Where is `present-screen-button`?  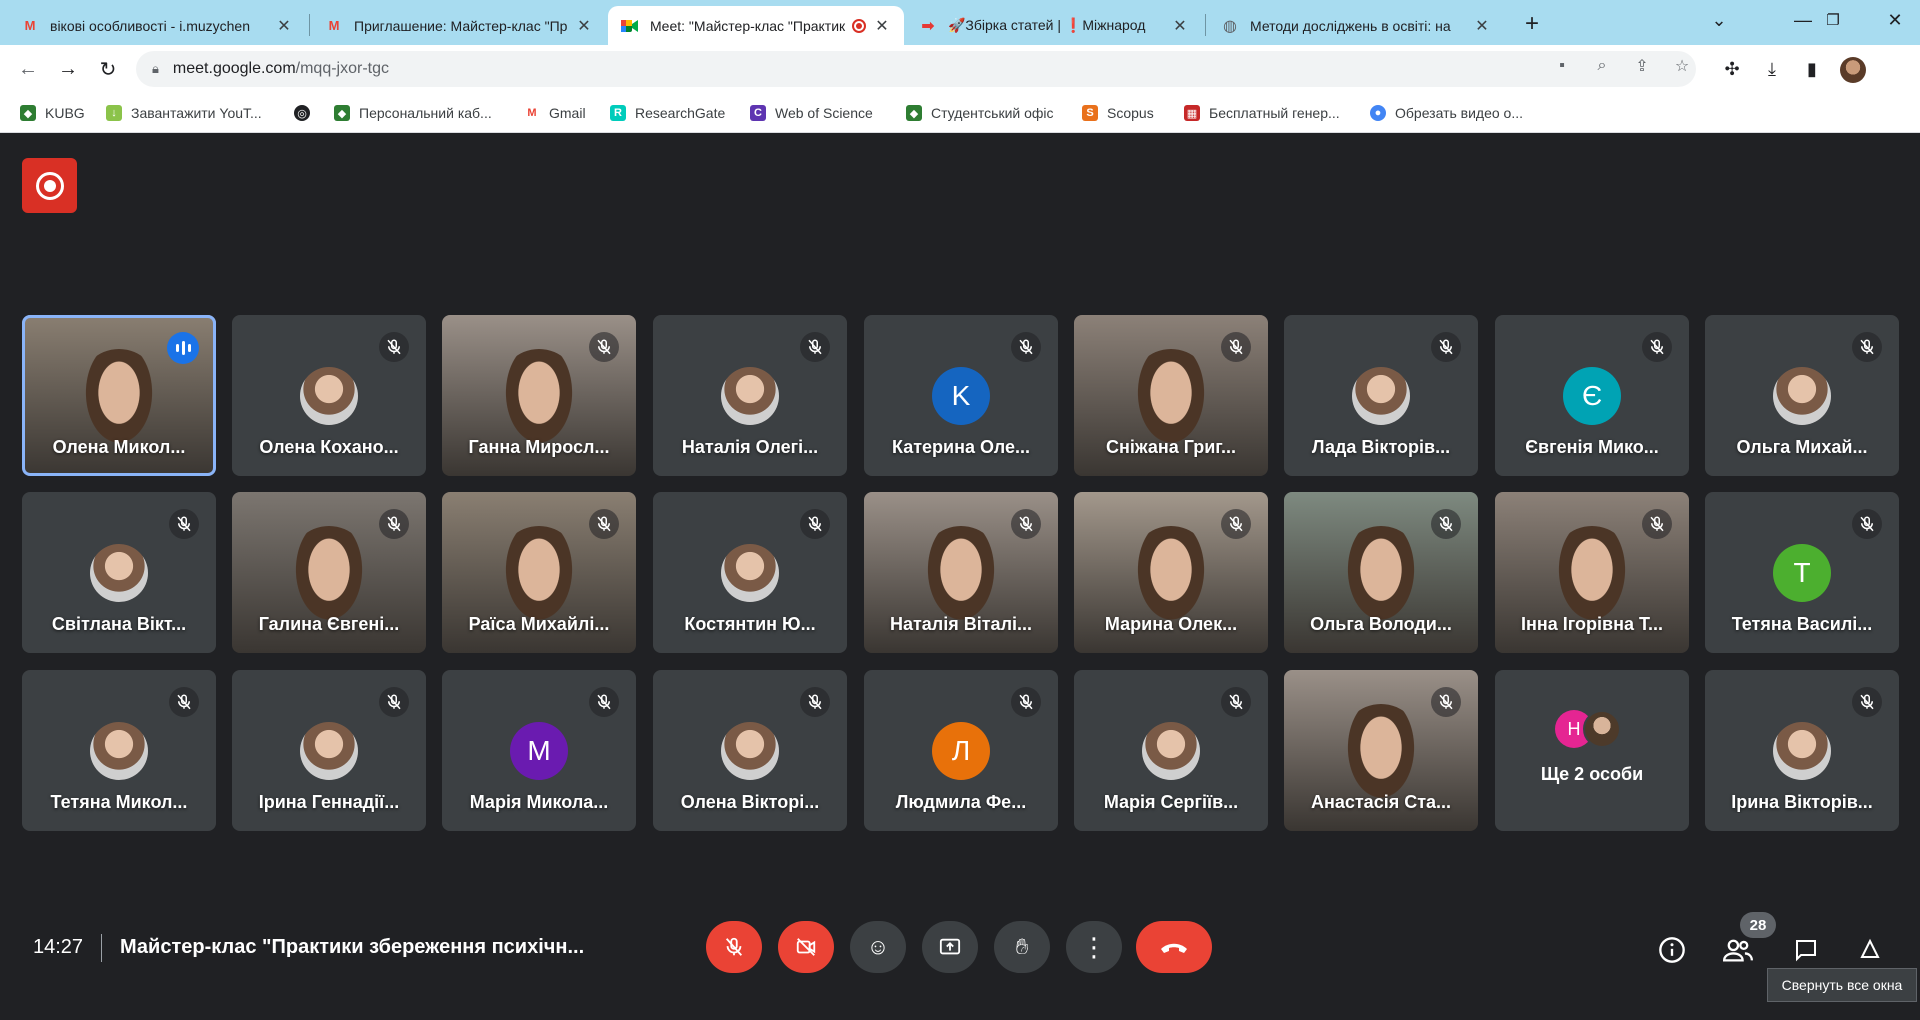
present-screen-button is located at coordinates (950, 947).